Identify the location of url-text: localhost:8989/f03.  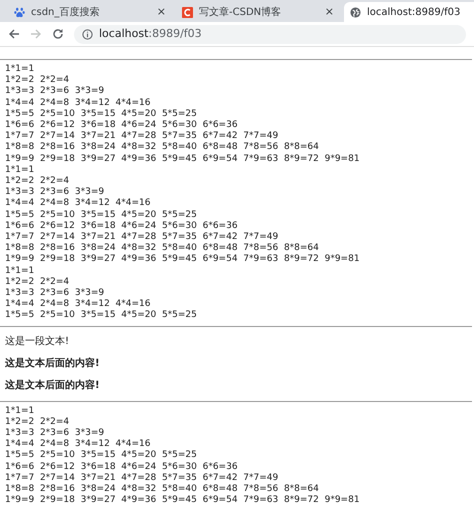
(150, 34).